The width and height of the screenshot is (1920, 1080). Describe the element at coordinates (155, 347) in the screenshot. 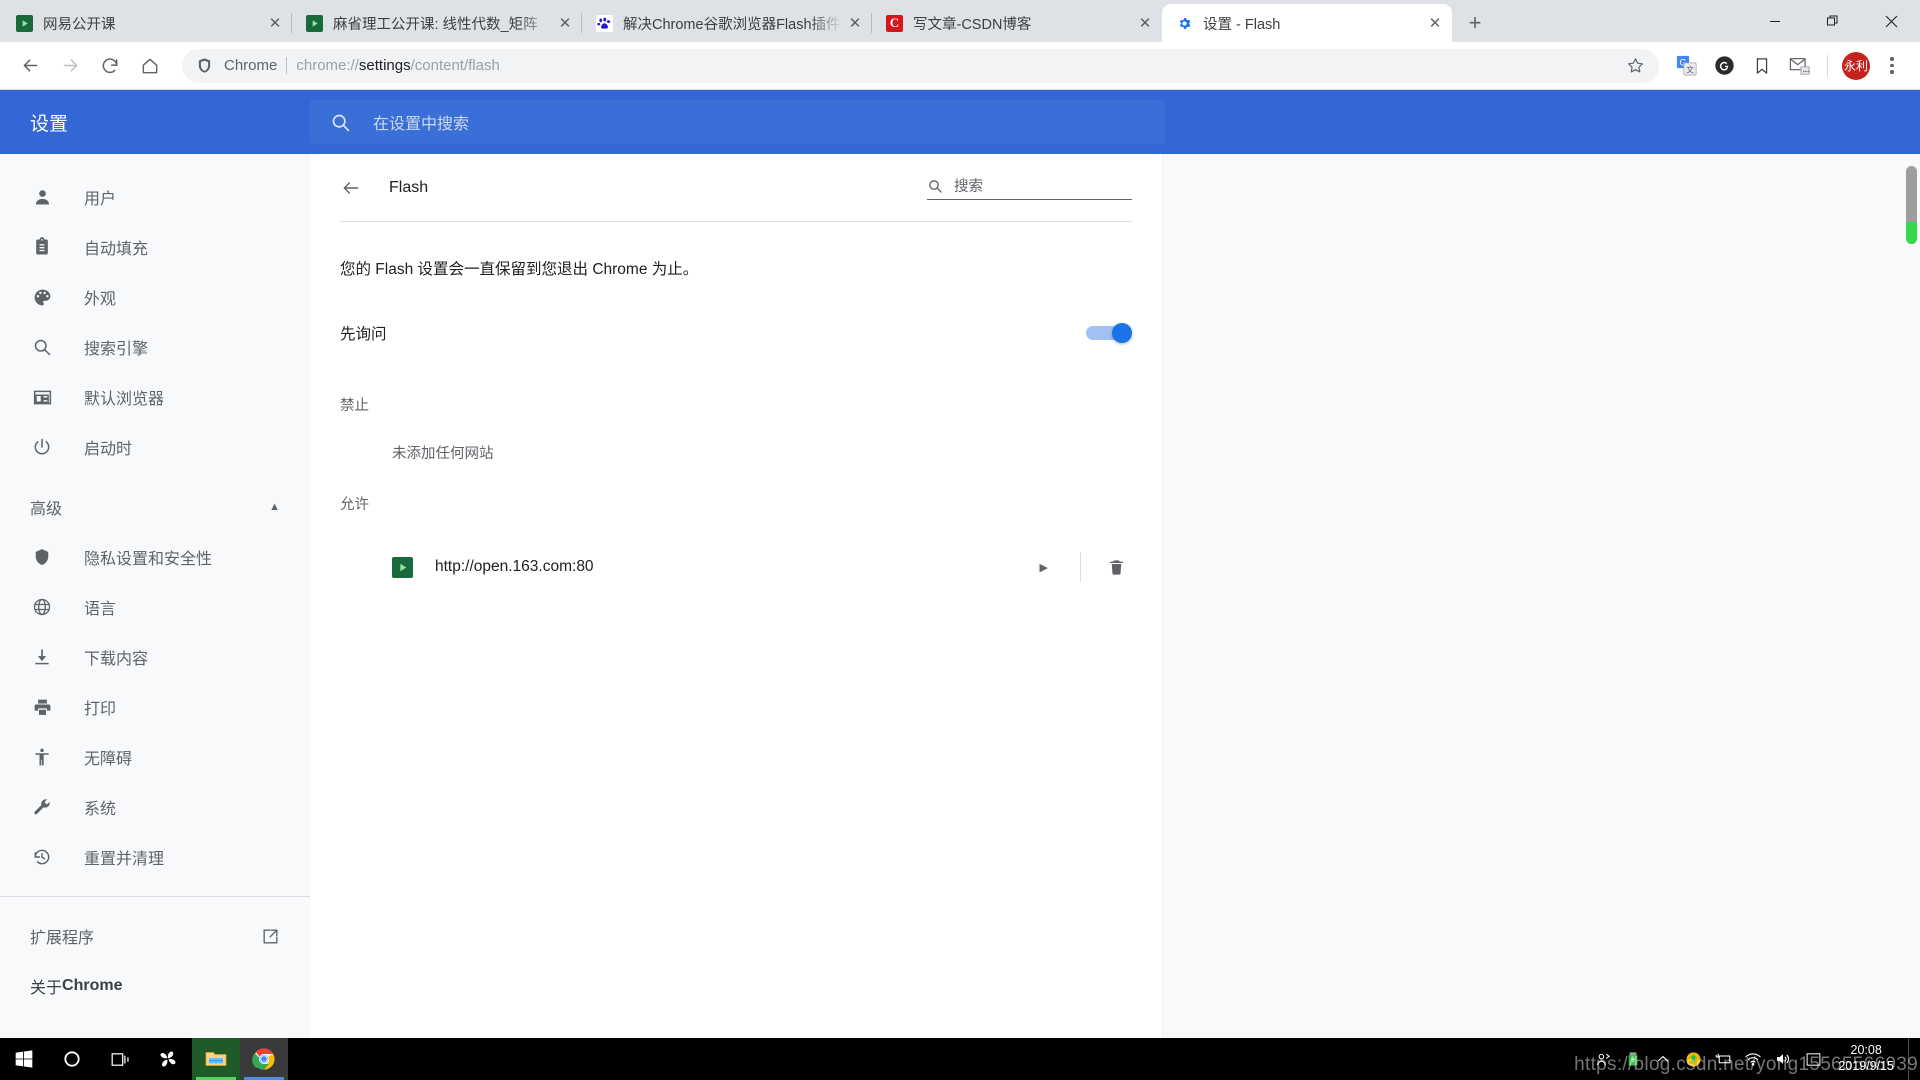

I see `sidebar-item-search-engine: 搜索引擎` at that location.